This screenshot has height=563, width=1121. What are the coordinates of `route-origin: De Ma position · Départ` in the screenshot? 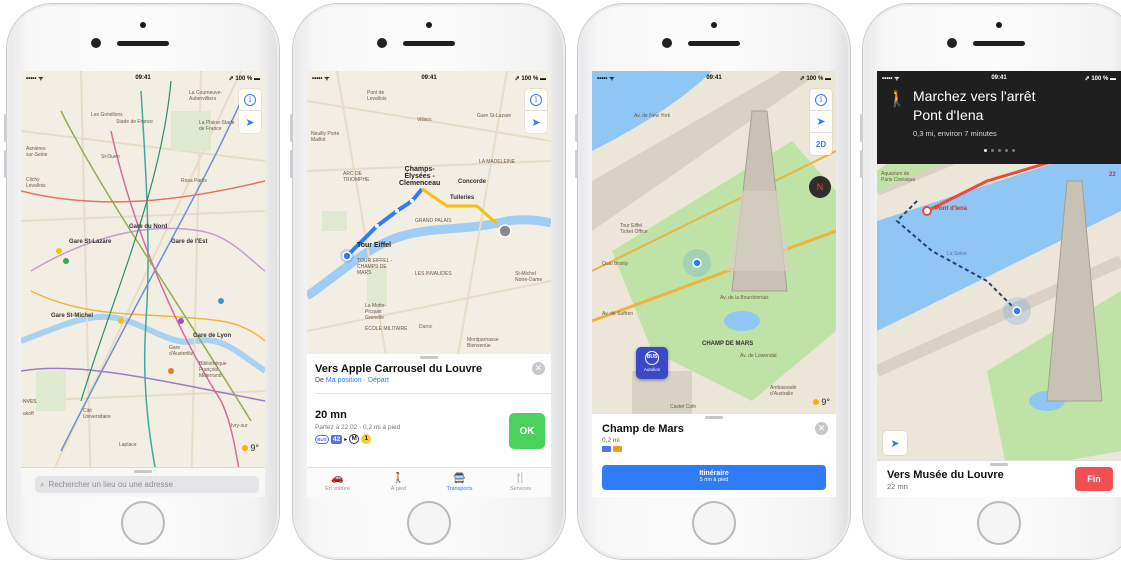 It's located at (352, 380).